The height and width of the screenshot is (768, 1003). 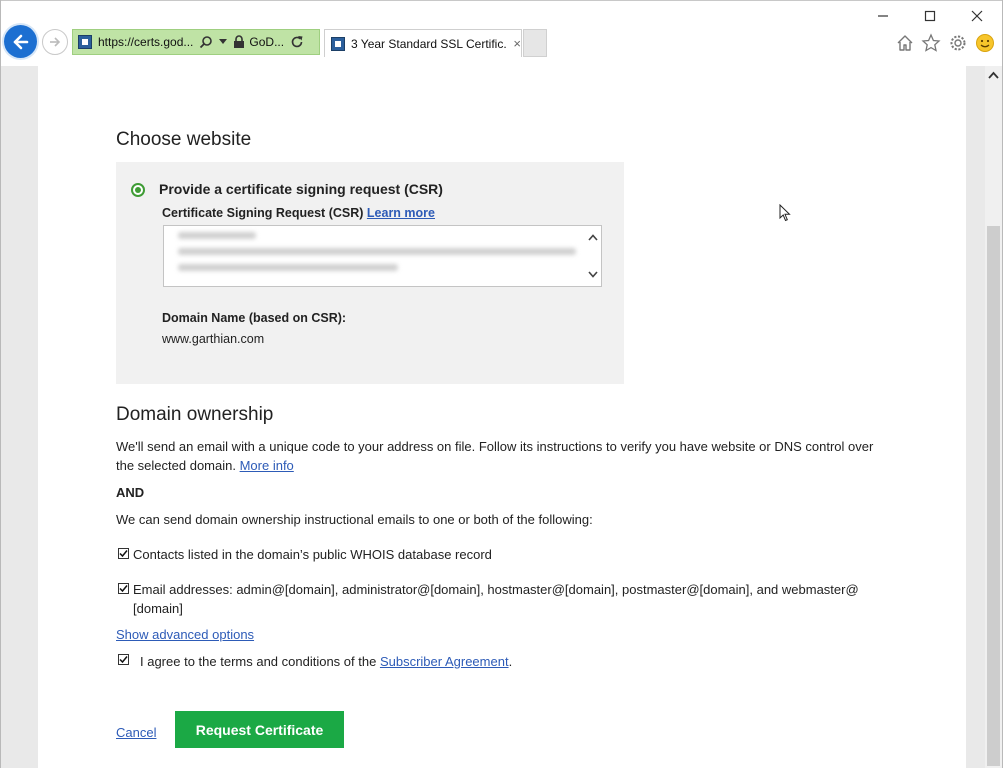 I want to click on domain-ownership-heading: Domain ownership, so click(x=195, y=414).